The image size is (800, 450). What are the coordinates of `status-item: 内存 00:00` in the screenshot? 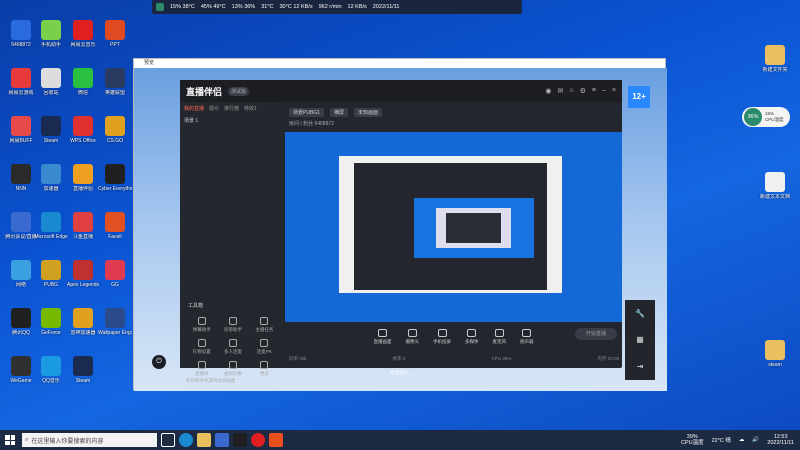 It's located at (608, 358).